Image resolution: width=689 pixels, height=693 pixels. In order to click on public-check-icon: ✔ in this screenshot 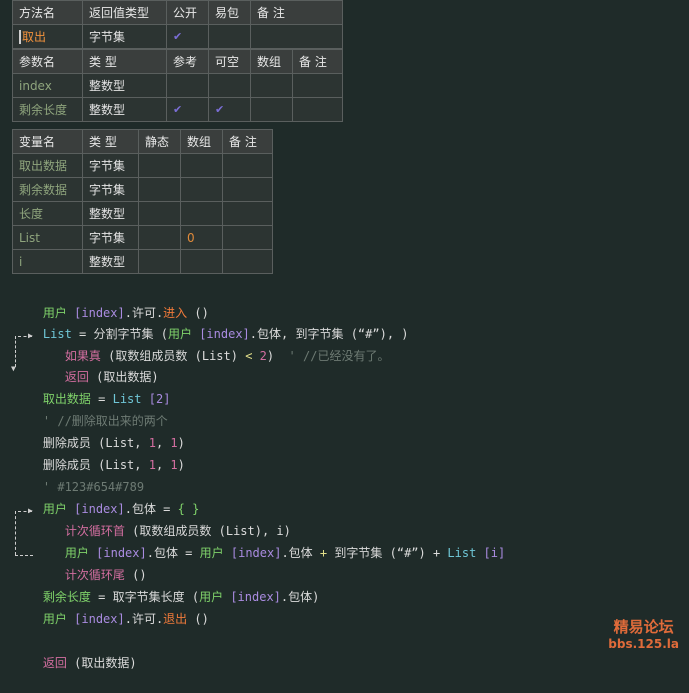, I will do `click(187, 36)`.